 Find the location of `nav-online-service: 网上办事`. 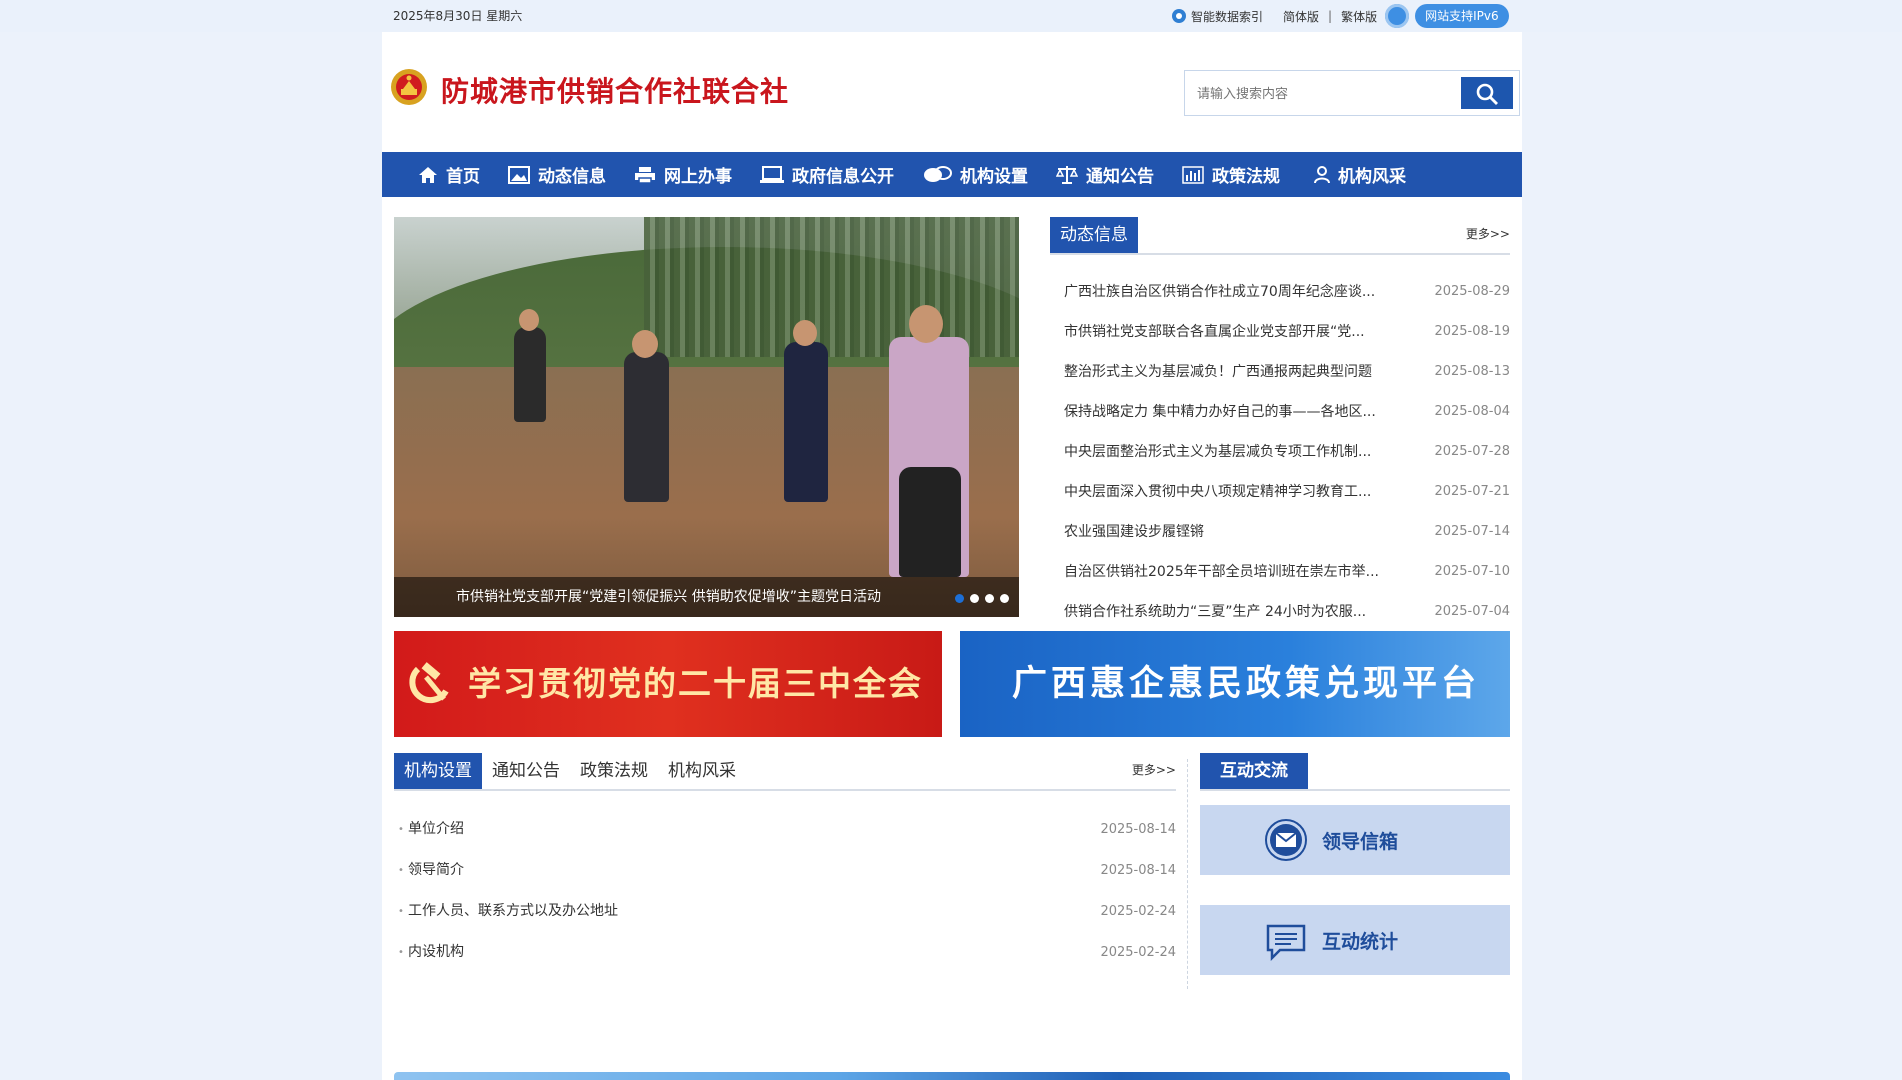

nav-online-service: 网上办事 is located at coordinates (683, 174).